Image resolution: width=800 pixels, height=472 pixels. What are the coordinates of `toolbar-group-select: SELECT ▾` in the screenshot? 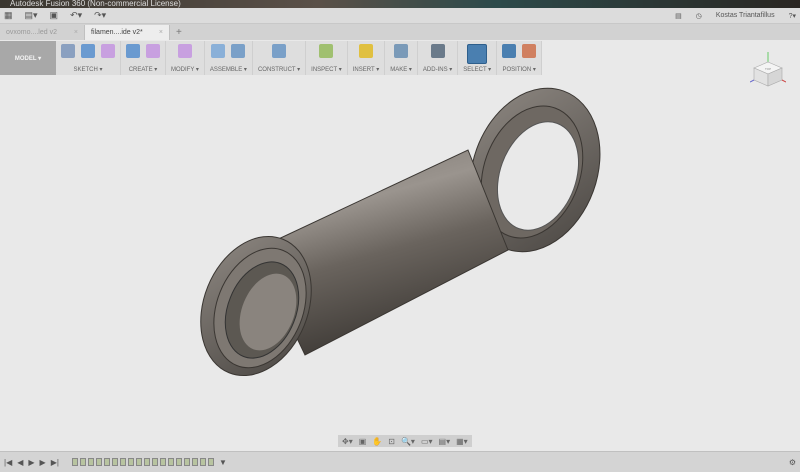 It's located at (478, 58).